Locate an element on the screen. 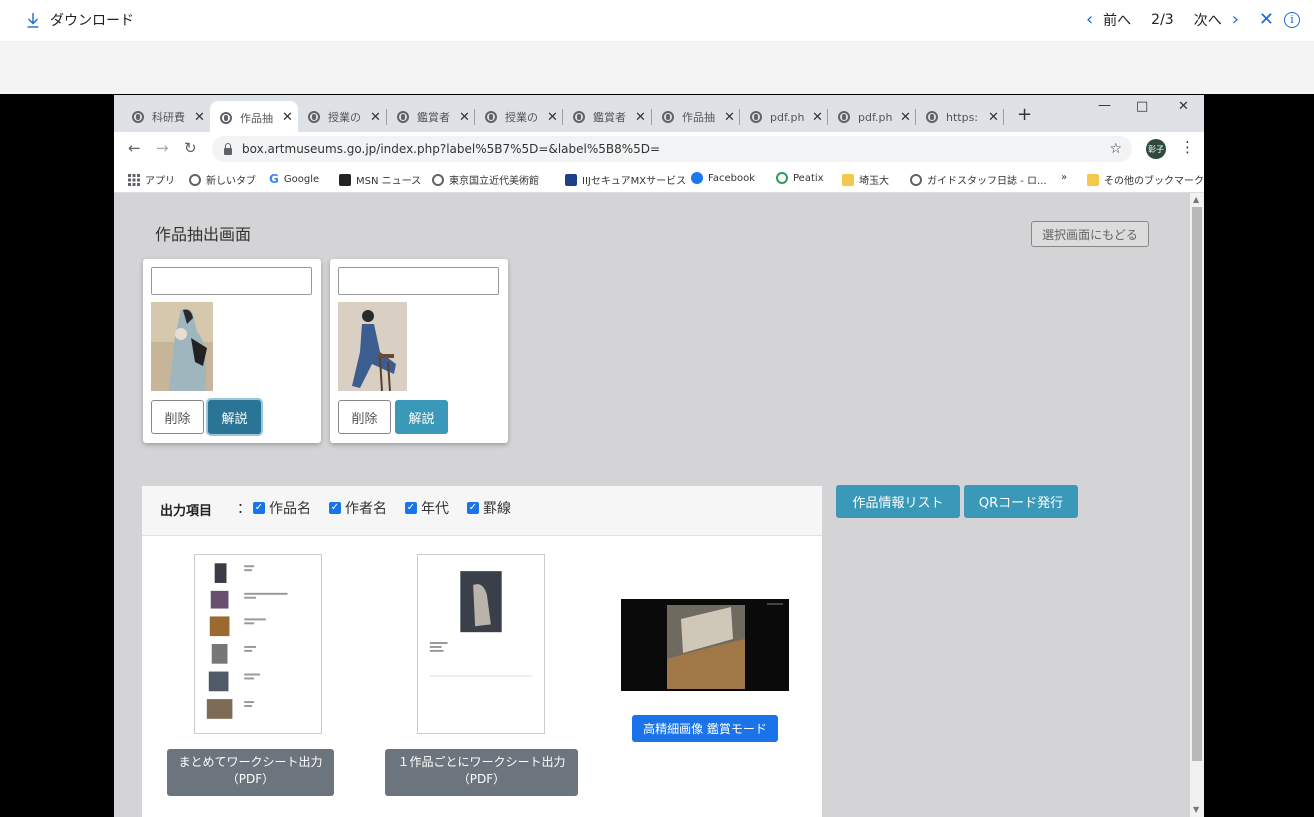  checkbox-title: ✓ 作品名 is located at coordinates (282, 508).